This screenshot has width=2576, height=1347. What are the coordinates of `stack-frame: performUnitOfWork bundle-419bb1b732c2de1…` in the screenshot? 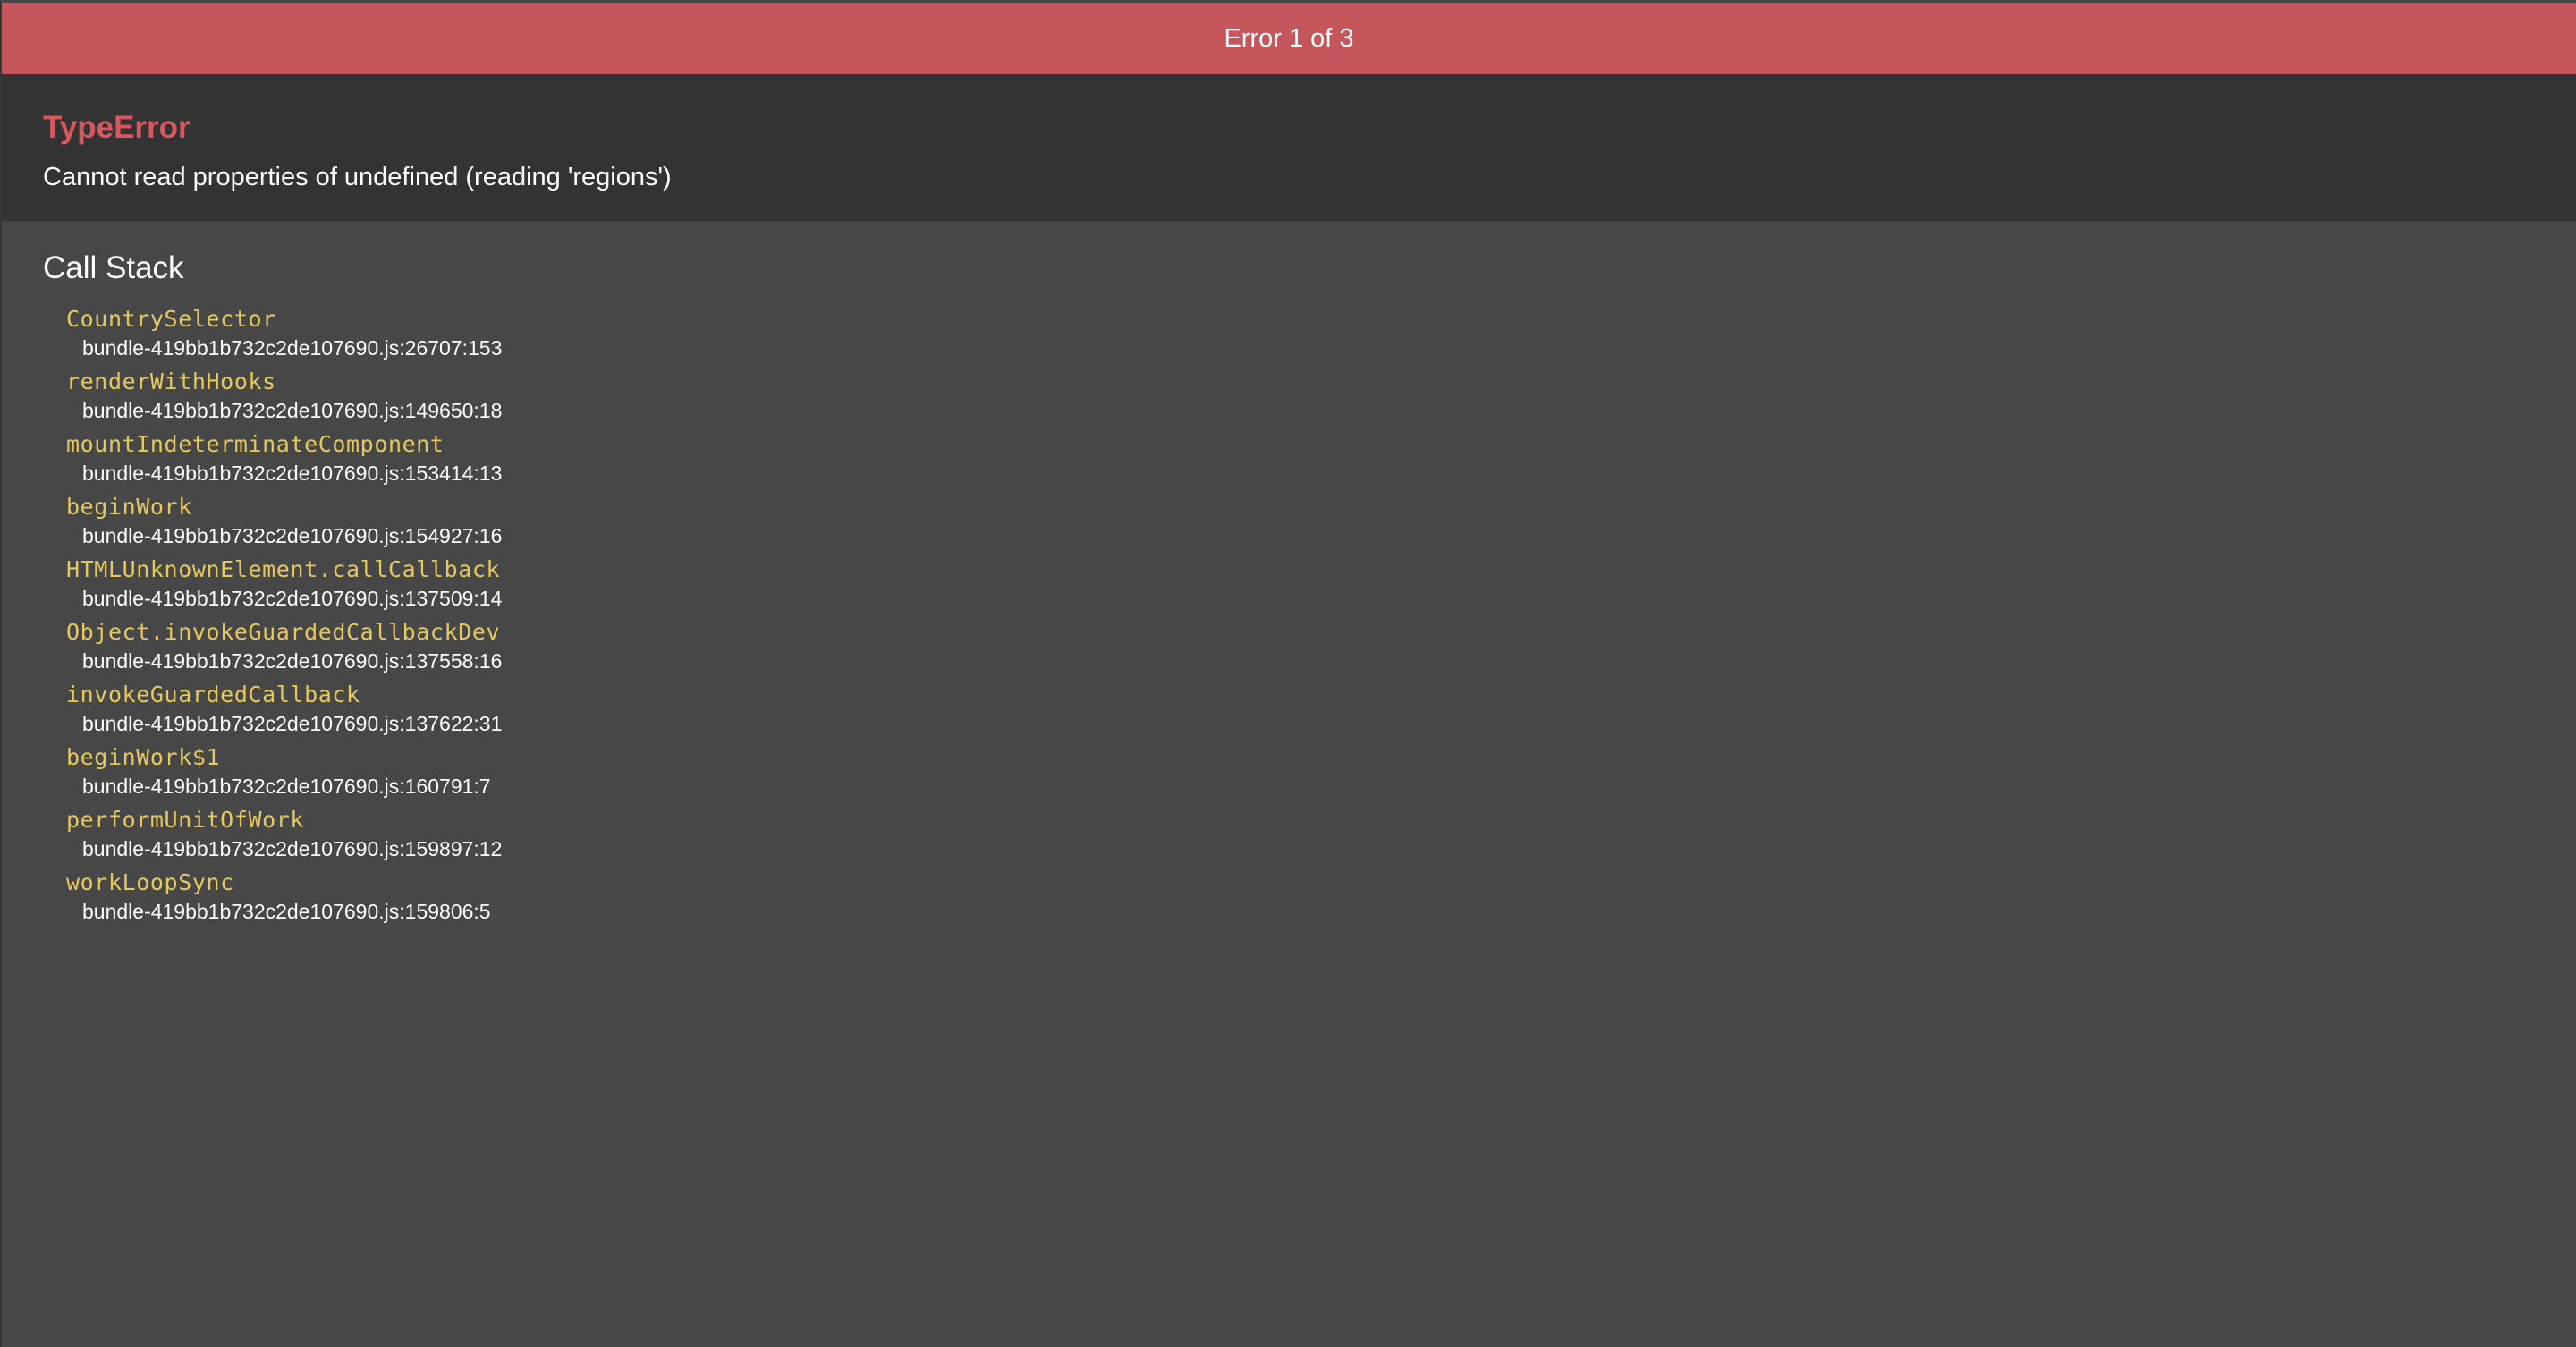 It's located at (1300, 832).